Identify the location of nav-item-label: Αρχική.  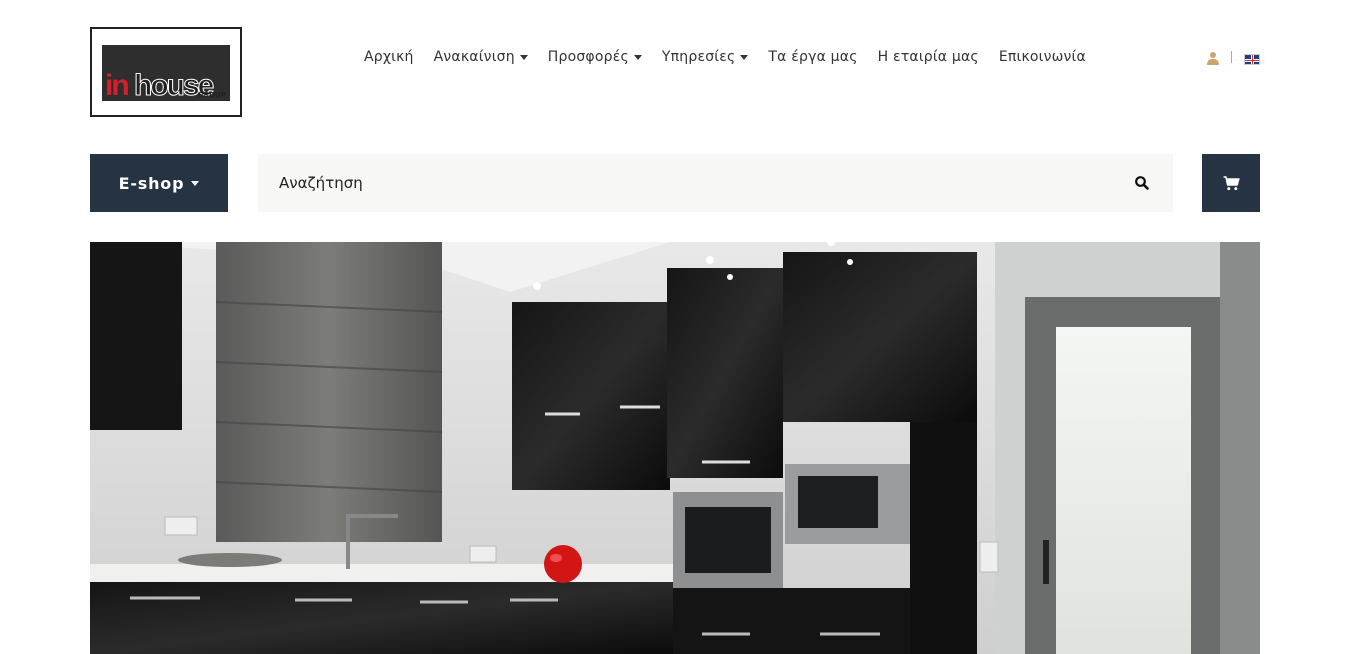
(389, 57).